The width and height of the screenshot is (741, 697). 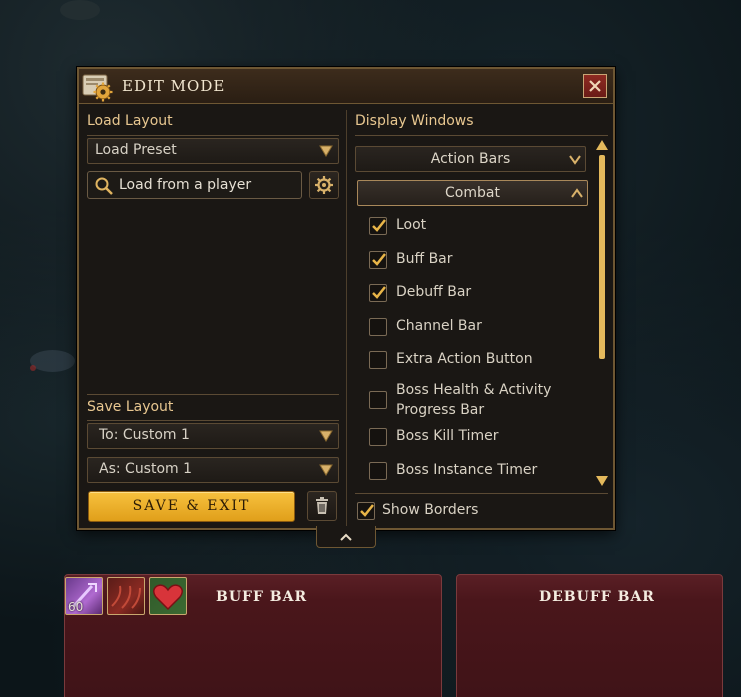 What do you see at coordinates (213, 470) in the screenshot?
I see `save-as-dropdown: As: Custom 1` at bounding box center [213, 470].